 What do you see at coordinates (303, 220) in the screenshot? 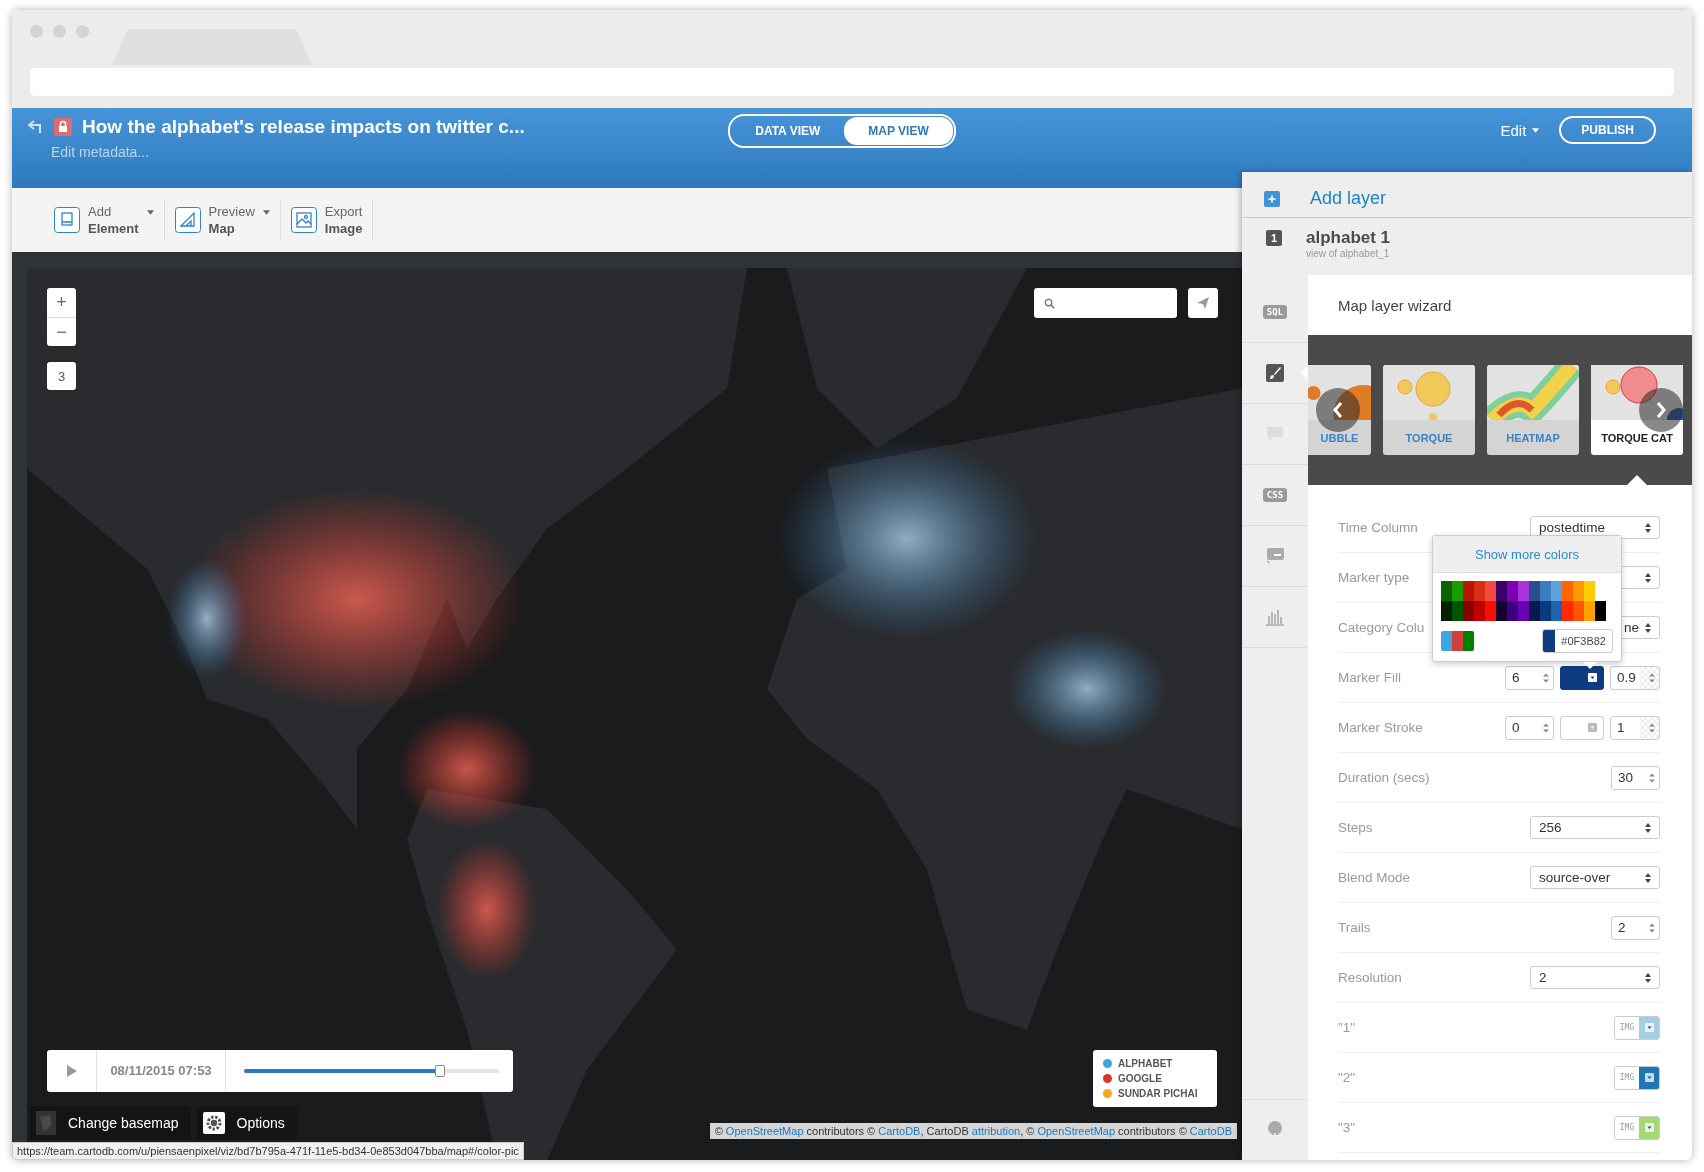
I see `image-icon` at bounding box center [303, 220].